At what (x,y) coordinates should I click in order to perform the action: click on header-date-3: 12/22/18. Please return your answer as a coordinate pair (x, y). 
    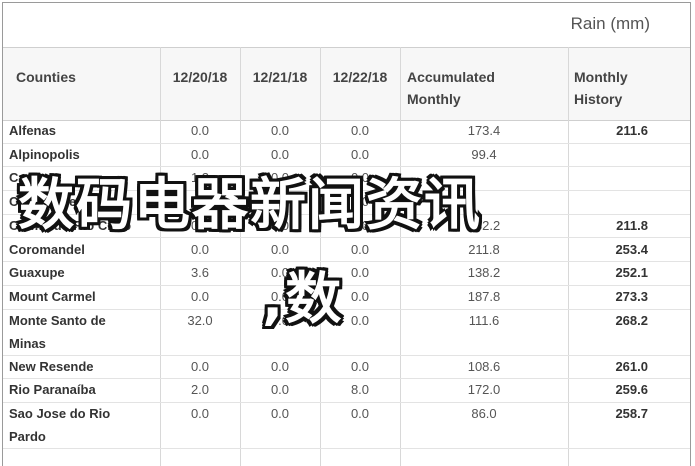
    Looking at the image, I should click on (360, 84).